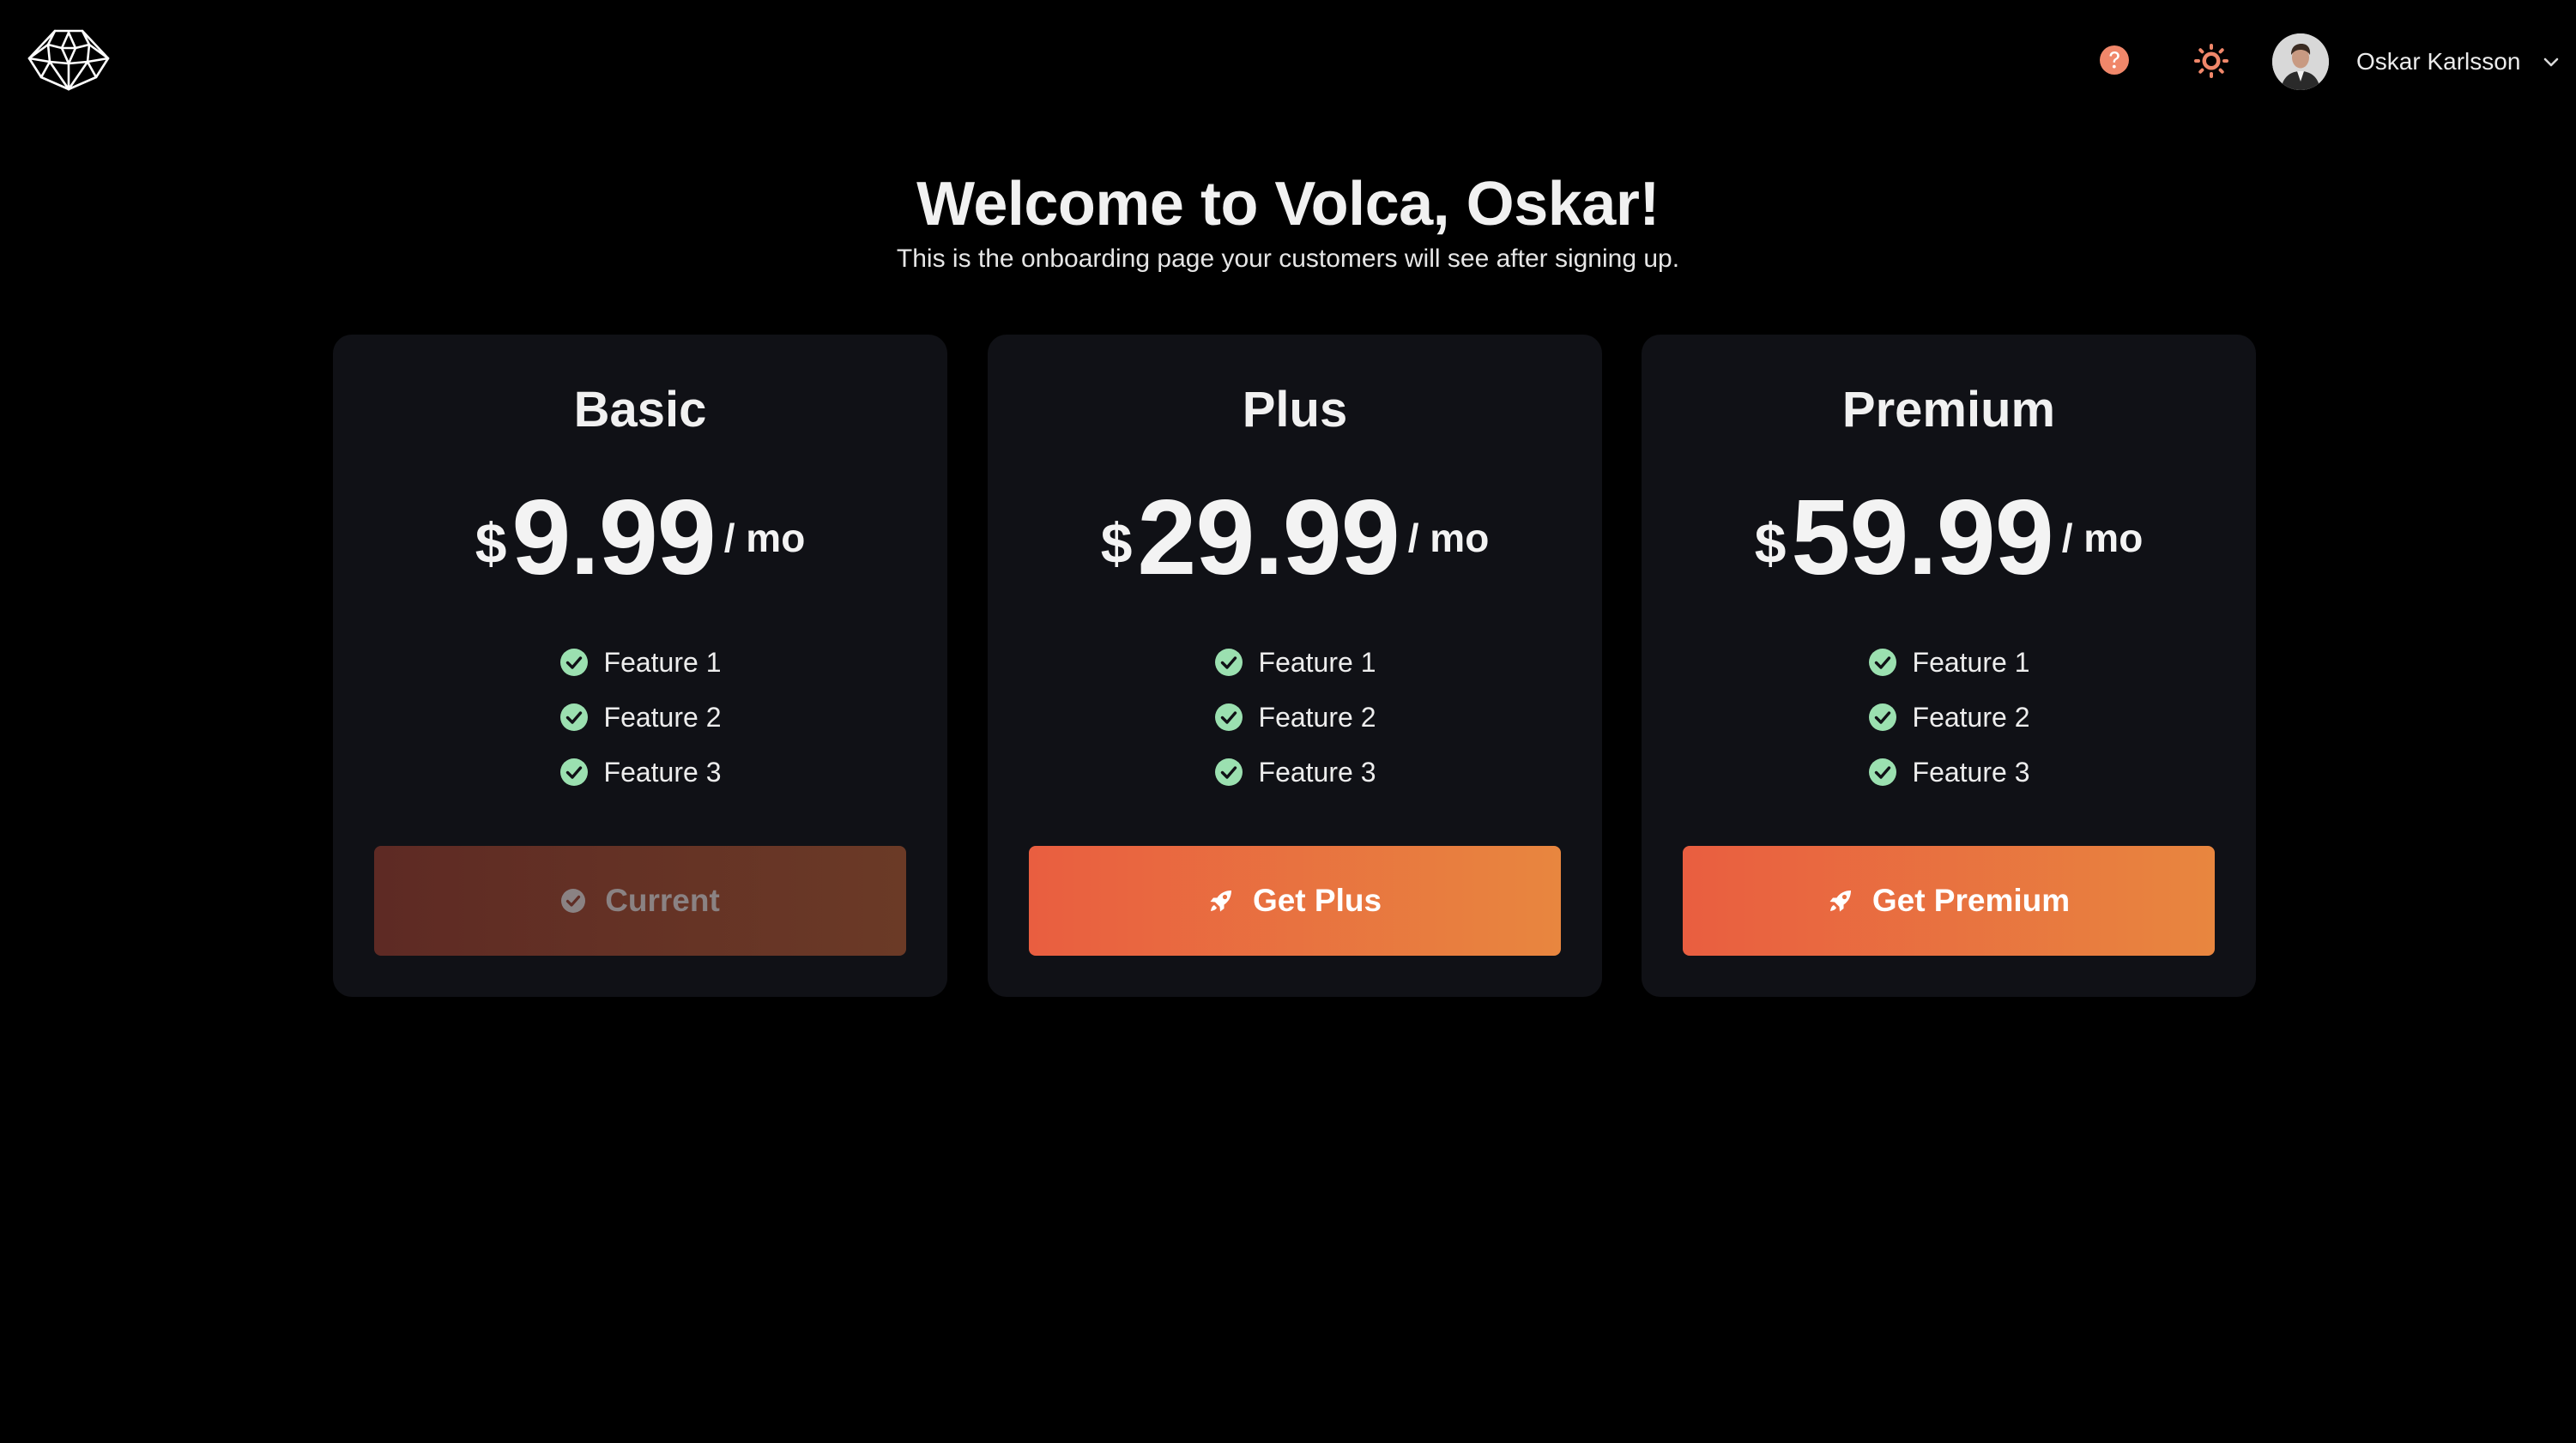 Image resolution: width=2576 pixels, height=1443 pixels. Describe the element at coordinates (1268, 538) in the screenshot. I see `price-amount: 29.99` at that location.